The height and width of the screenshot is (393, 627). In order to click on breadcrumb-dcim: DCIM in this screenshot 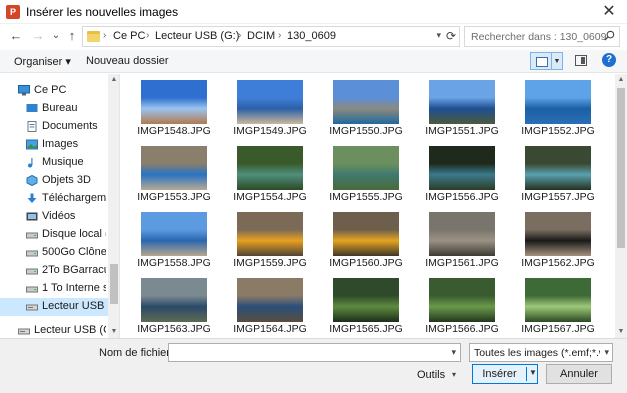, I will do `click(261, 36)`.